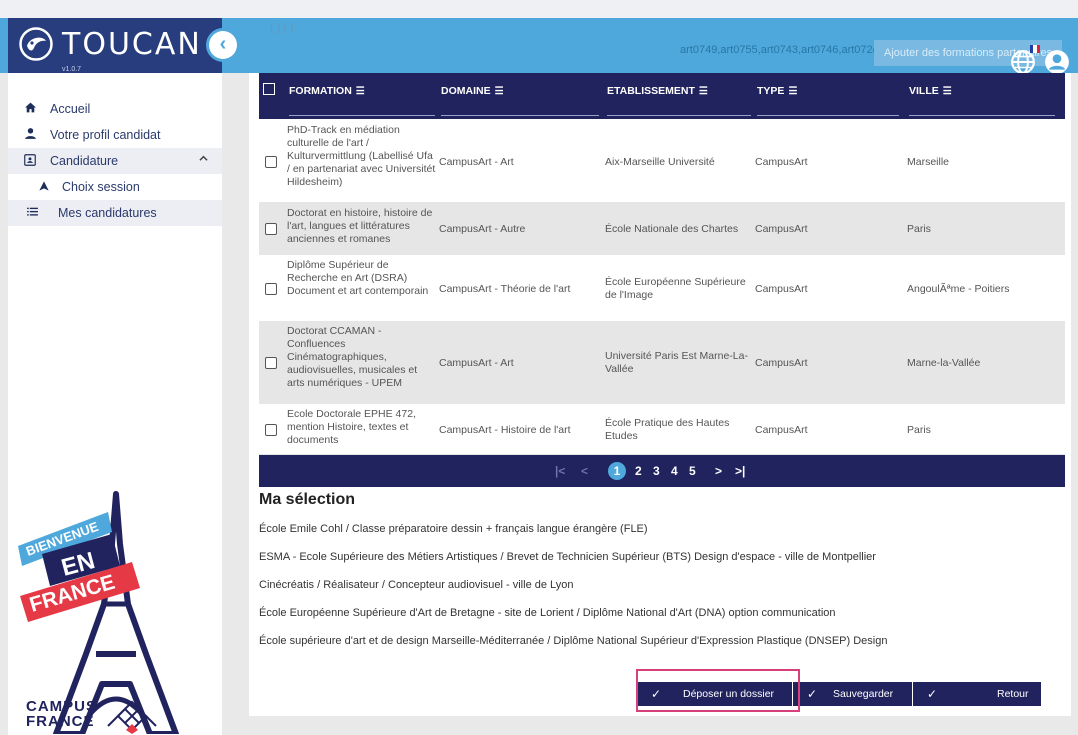 The image size is (1078, 735). What do you see at coordinates (617, 471) in the screenshot?
I see `page-current: 1` at bounding box center [617, 471].